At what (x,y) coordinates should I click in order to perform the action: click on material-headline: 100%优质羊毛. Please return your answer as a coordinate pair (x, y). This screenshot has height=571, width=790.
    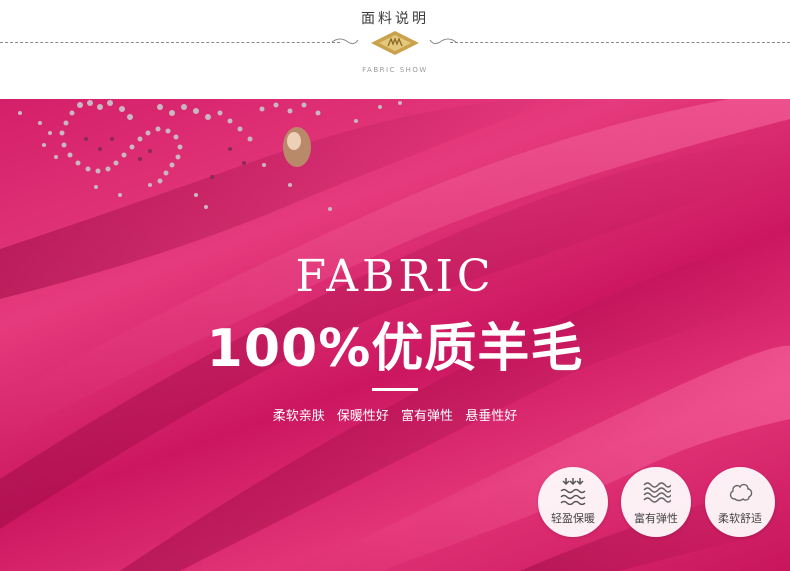
    Looking at the image, I should click on (395, 349).